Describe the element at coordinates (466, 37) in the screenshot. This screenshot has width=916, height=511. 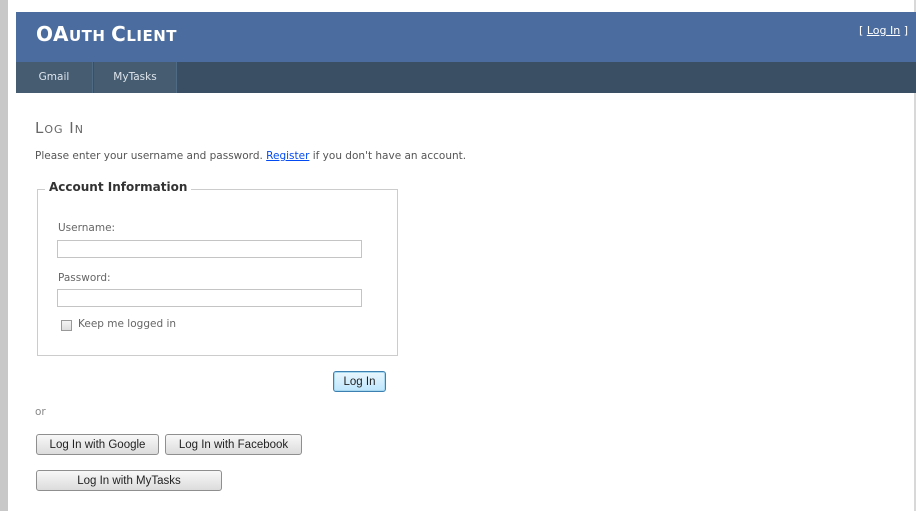
I see `site-header: OAUTH CLIENT [ Log In ]` at that location.